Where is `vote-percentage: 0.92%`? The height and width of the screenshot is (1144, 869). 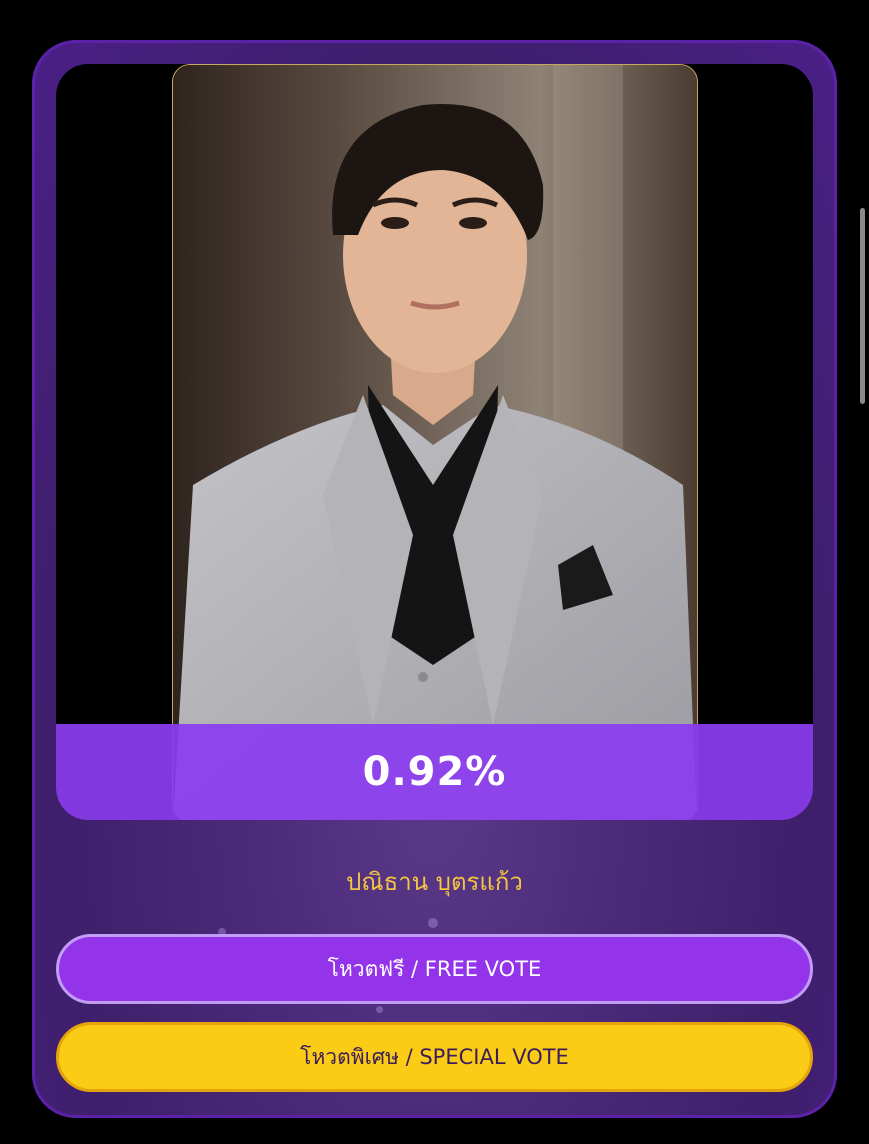
vote-percentage: 0.92% is located at coordinates (434, 772).